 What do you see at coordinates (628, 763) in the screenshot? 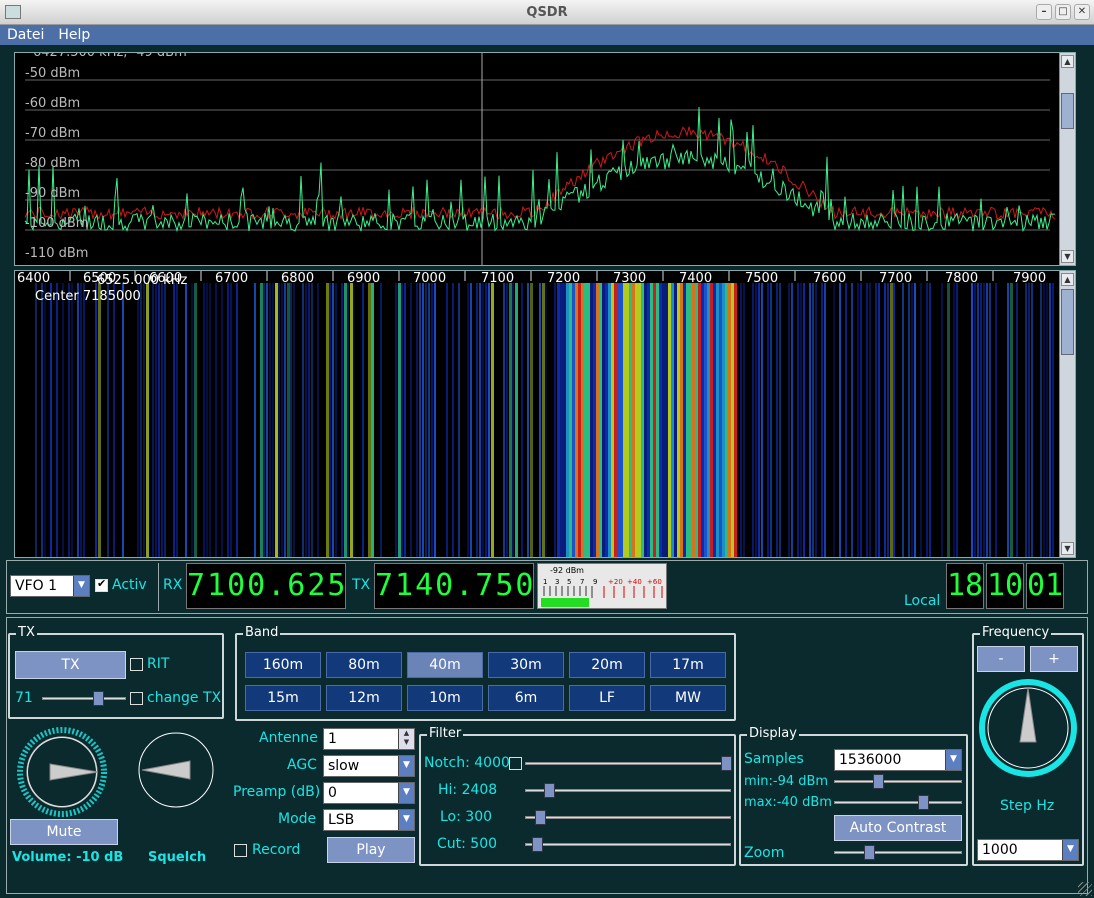
I see `notch-slider` at bounding box center [628, 763].